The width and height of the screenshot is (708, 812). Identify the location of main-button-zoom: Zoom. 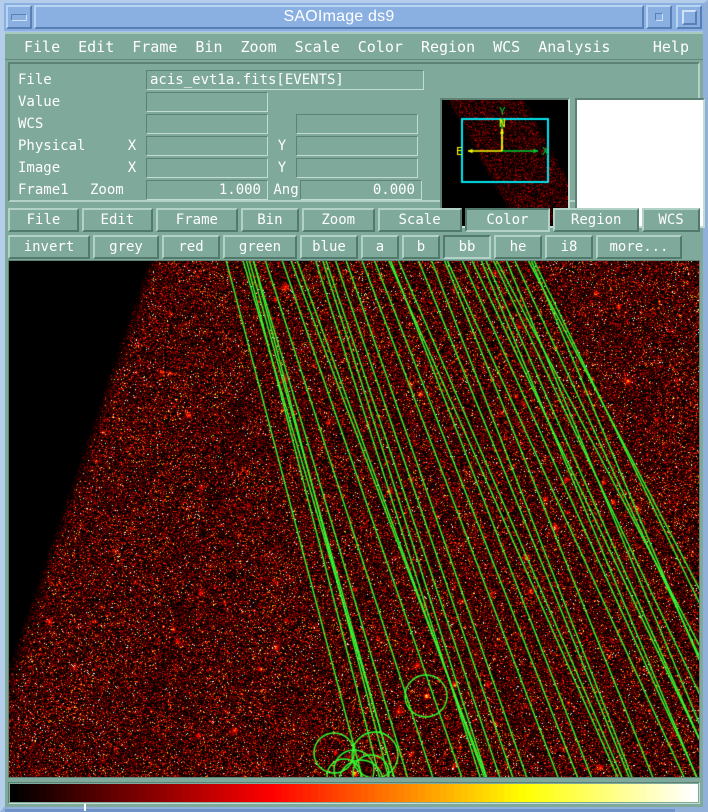
(338, 220).